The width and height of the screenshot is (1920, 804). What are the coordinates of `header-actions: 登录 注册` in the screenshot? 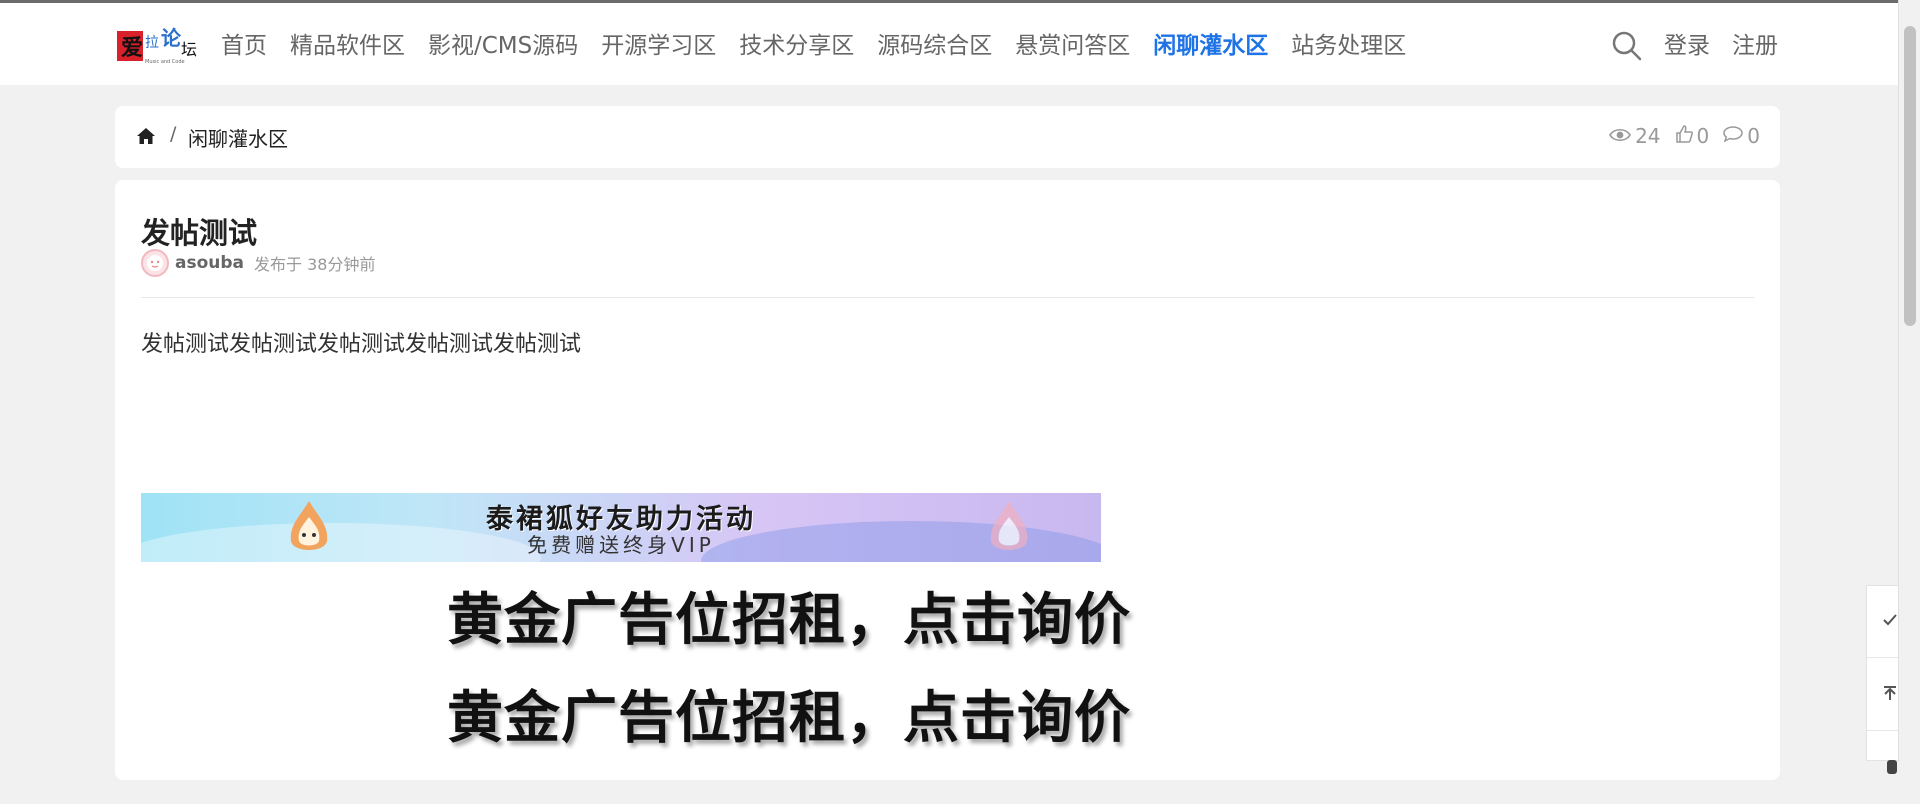 It's located at (1695, 46).